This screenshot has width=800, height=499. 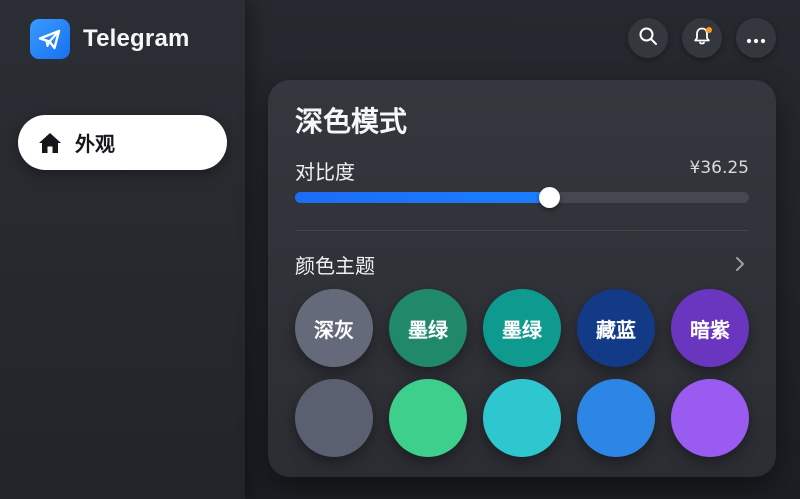 I want to click on color-themes-label: 颜色主题, so click(x=335, y=265).